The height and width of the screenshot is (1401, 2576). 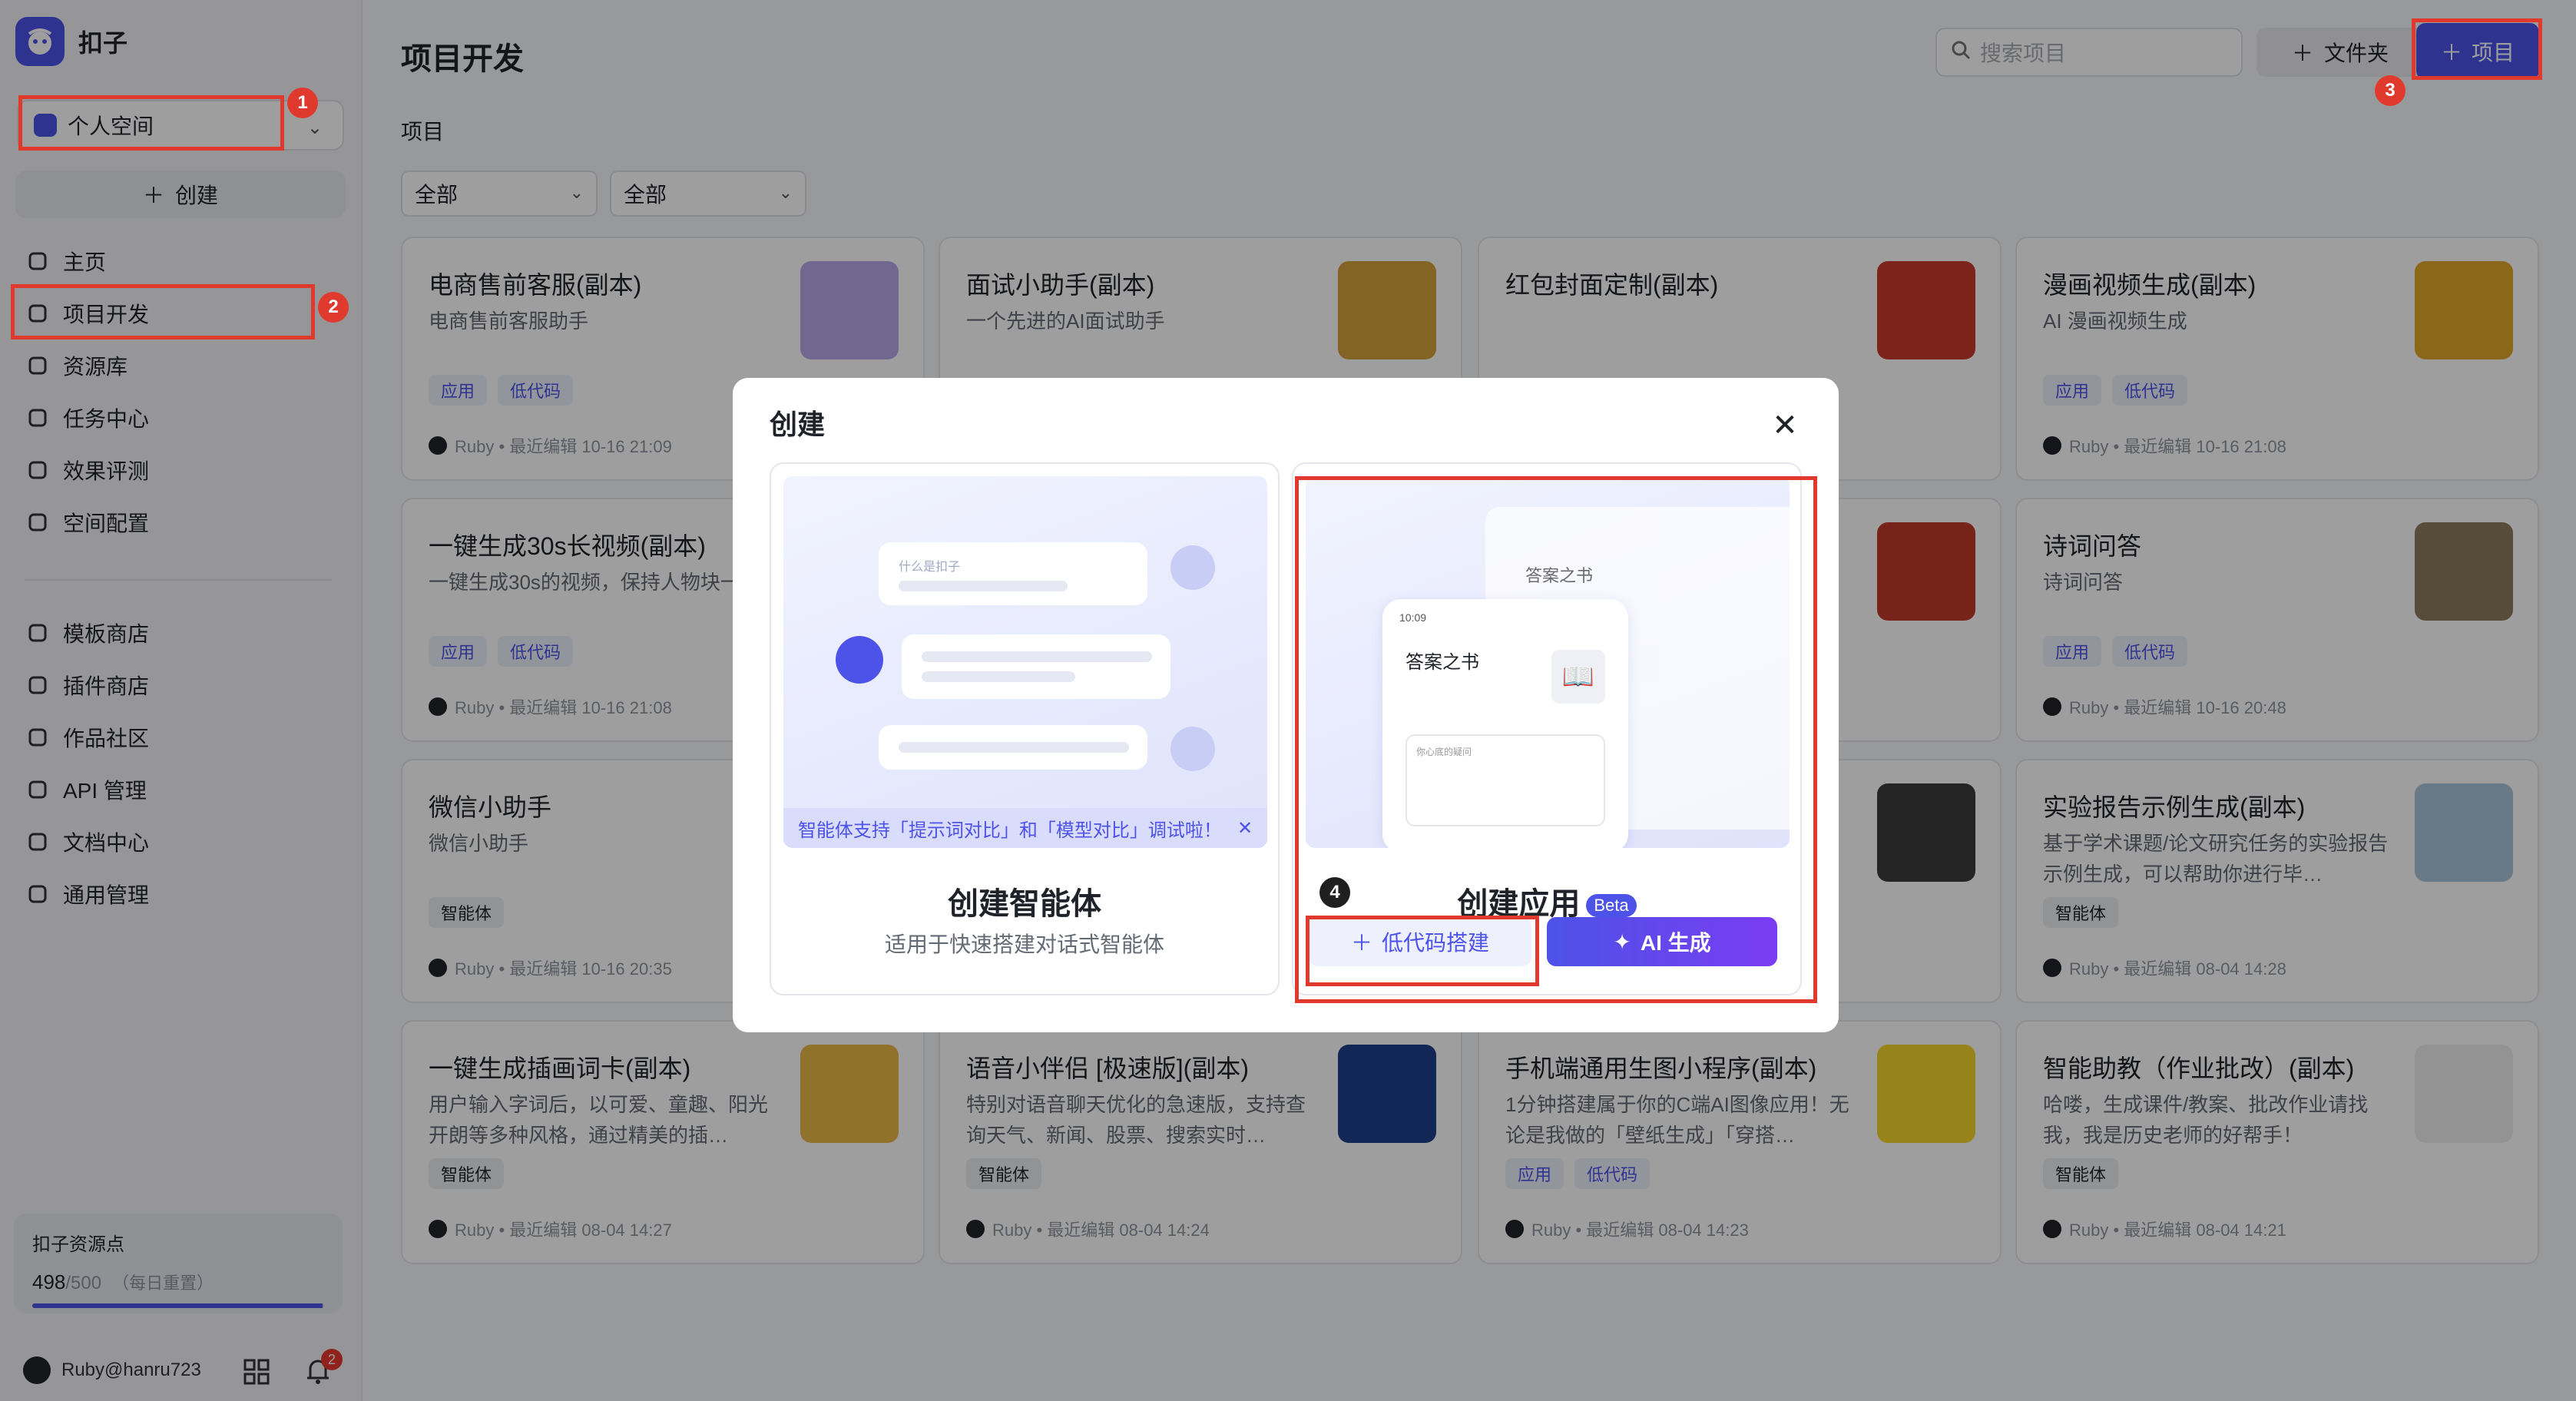 What do you see at coordinates (1024, 904) in the screenshot?
I see `agent-option-title: 创建智能体` at bounding box center [1024, 904].